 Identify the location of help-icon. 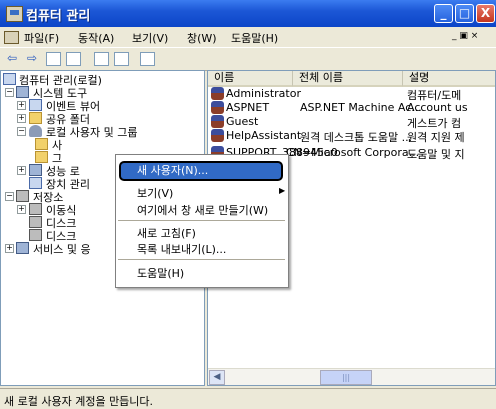
(147, 59).